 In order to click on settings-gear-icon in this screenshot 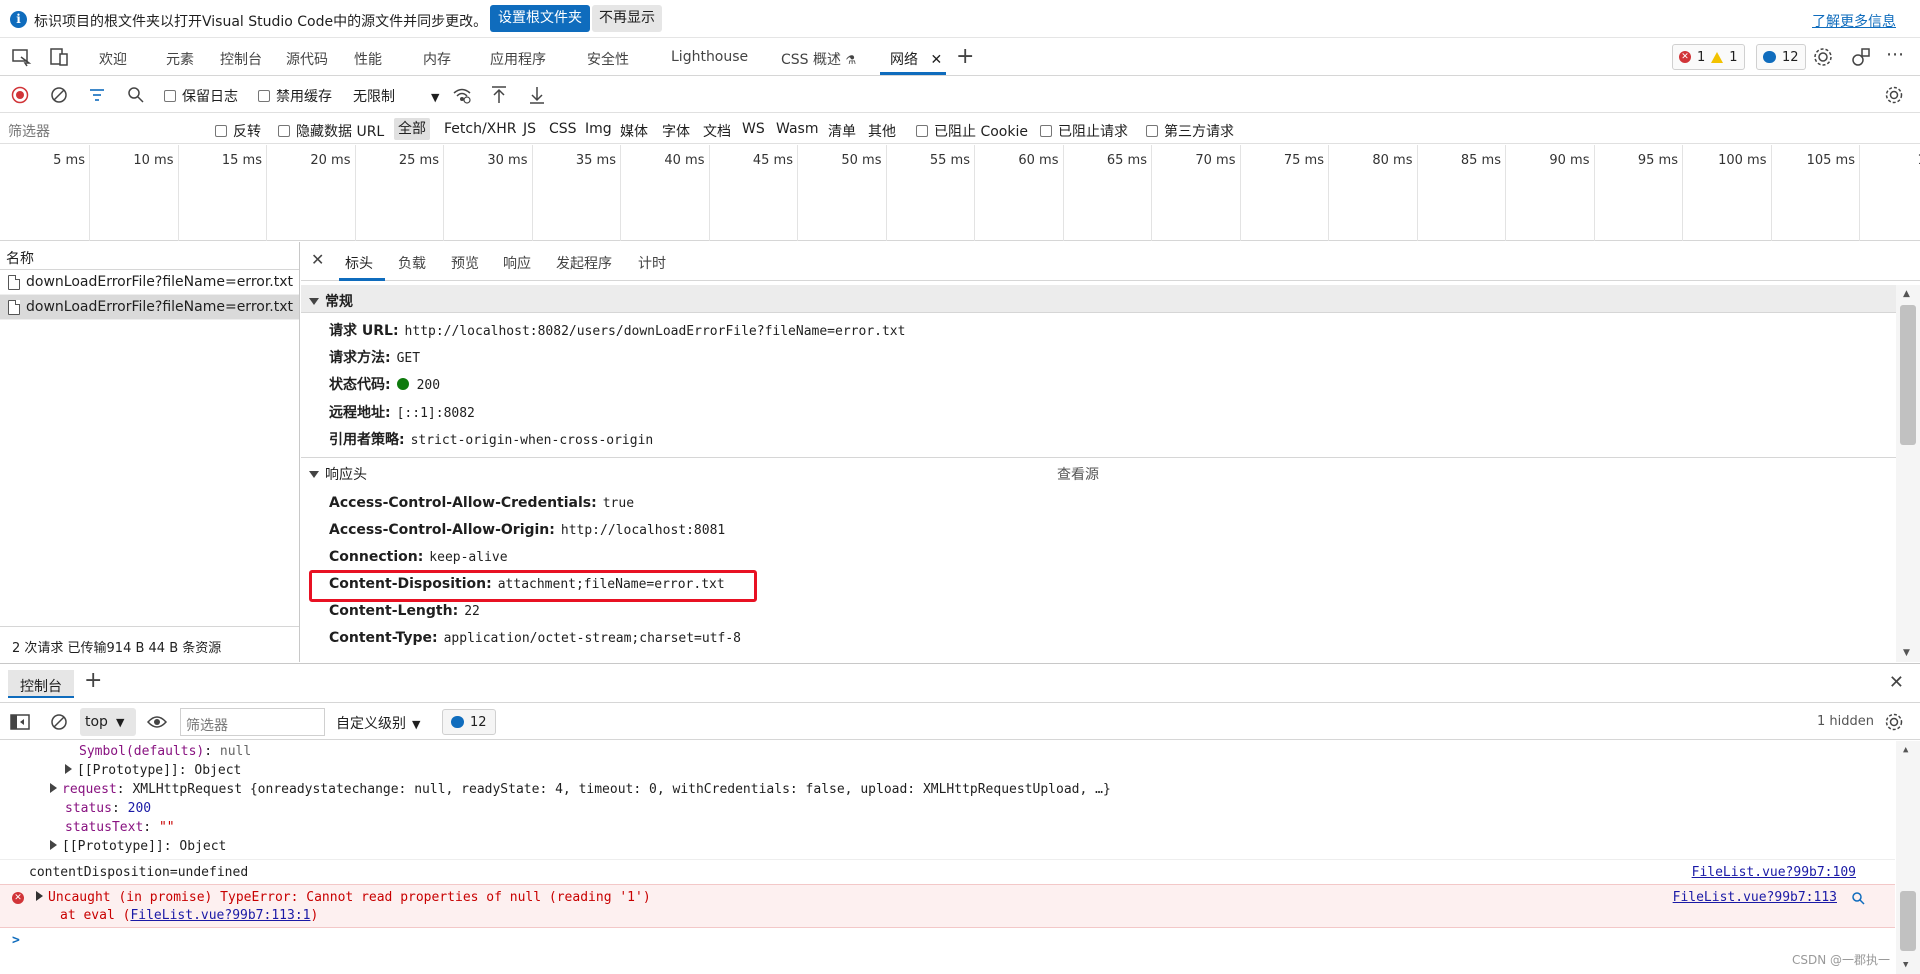, I will do `click(1823, 57)`.